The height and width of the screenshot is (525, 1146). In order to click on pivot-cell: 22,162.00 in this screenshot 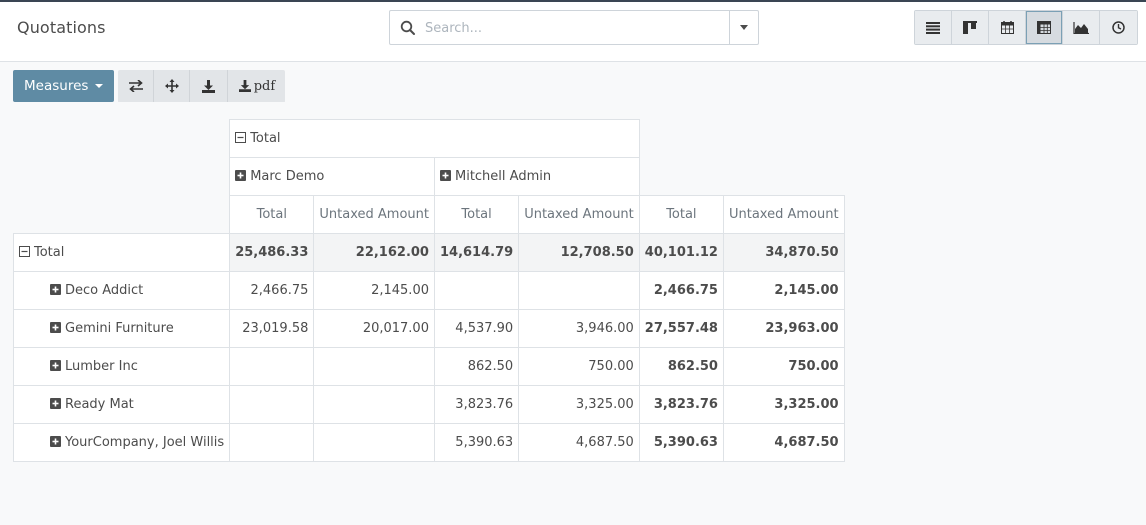, I will do `click(374, 252)`.